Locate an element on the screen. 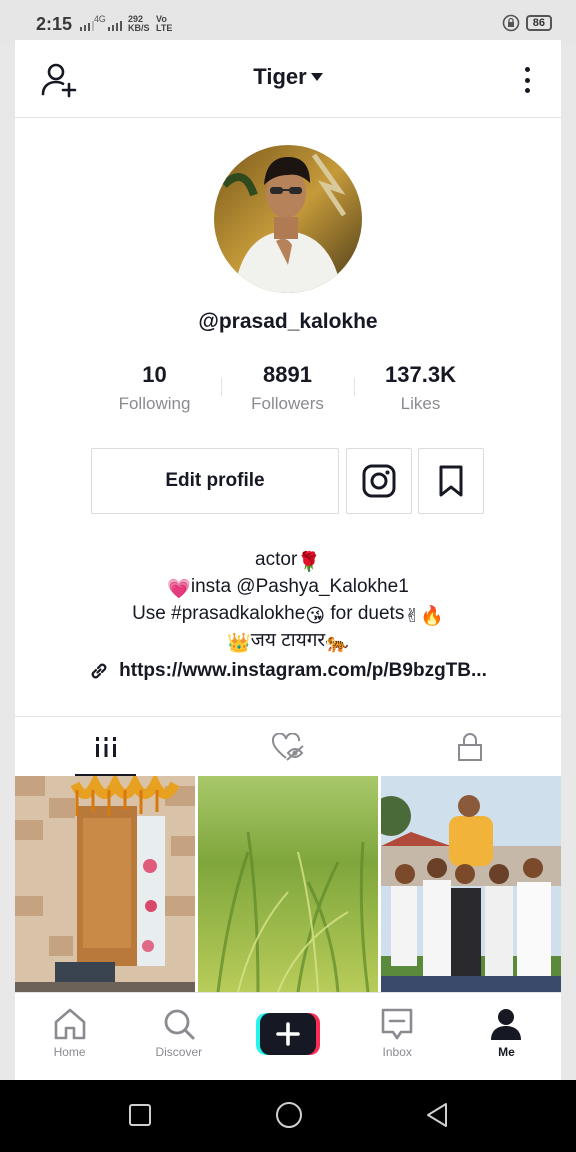 The height and width of the screenshot is (1152, 576). stat-value: 8891 is located at coordinates (287, 374).